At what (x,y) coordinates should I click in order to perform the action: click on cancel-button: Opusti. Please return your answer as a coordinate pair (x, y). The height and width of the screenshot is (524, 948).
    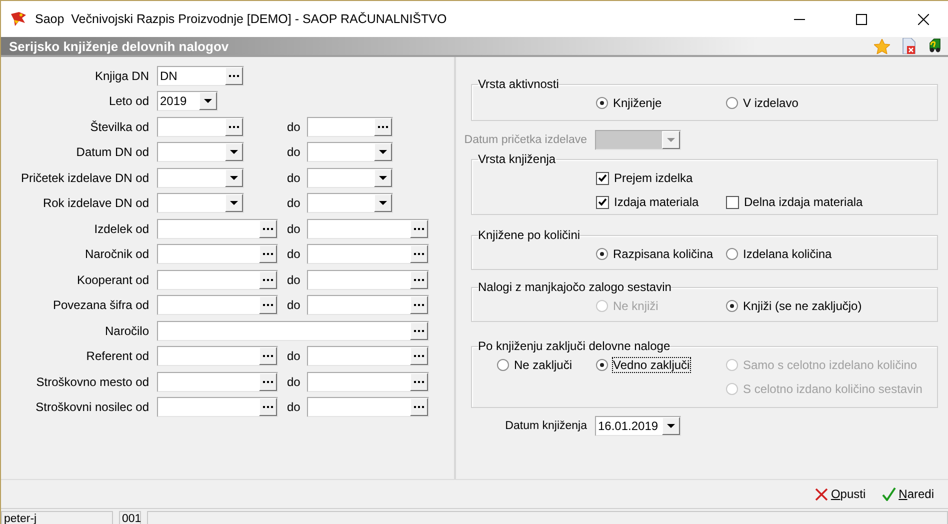
    Looking at the image, I should click on (840, 494).